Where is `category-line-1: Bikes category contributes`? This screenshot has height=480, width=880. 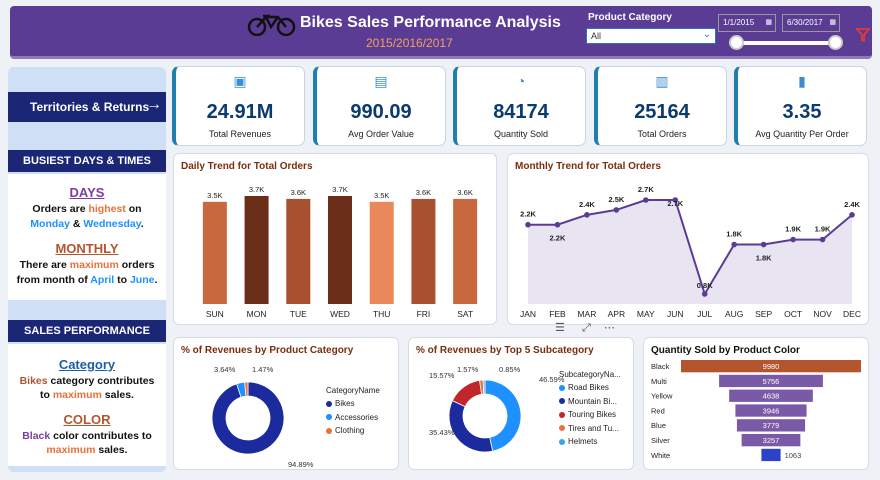
category-line-1: Bikes category contributes is located at coordinates (87, 381).